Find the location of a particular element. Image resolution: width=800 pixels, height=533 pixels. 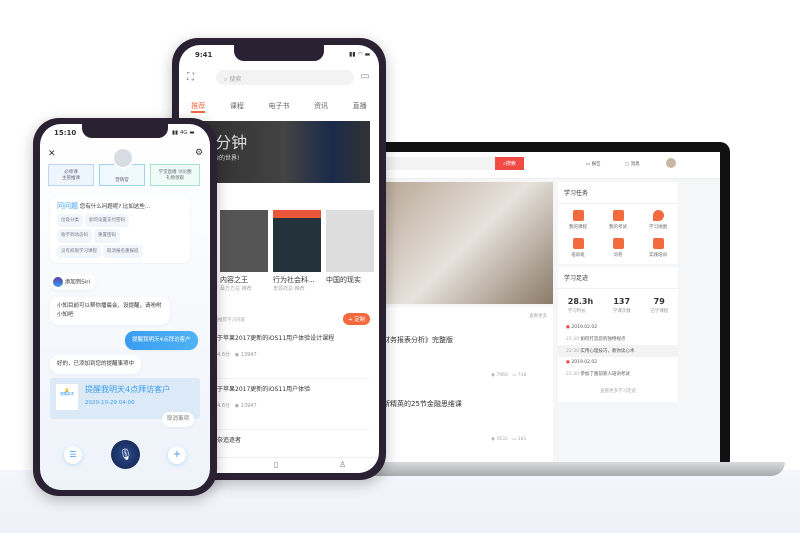

course-stats: ◉ 5632 ▭ 181 is located at coordinates (509, 439).